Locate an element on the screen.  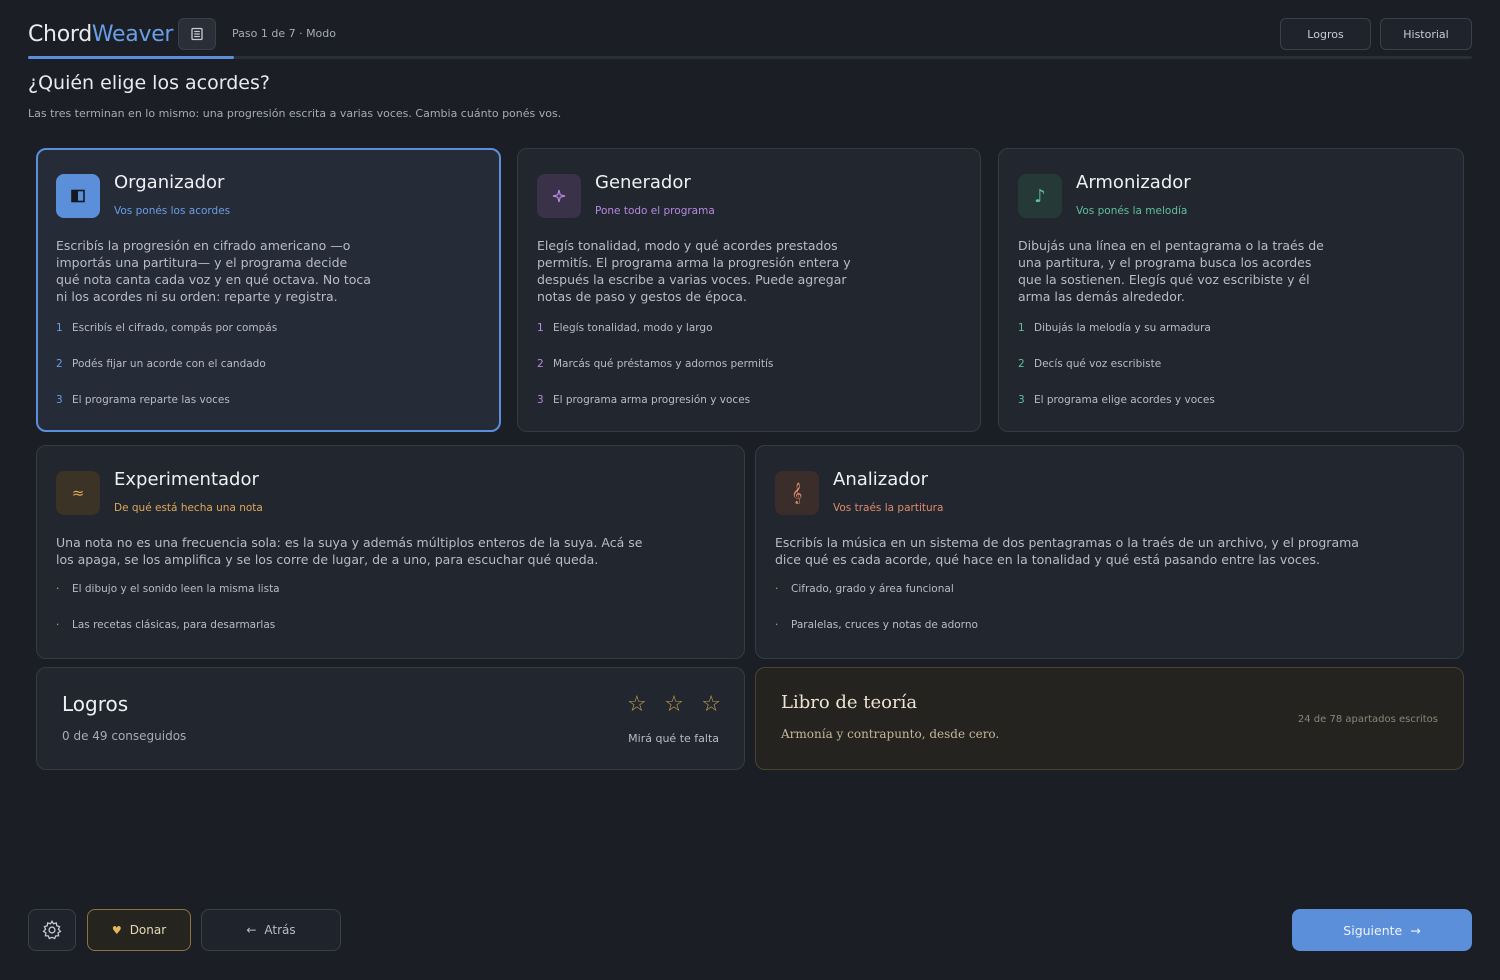
document-button is located at coordinates (197, 34).